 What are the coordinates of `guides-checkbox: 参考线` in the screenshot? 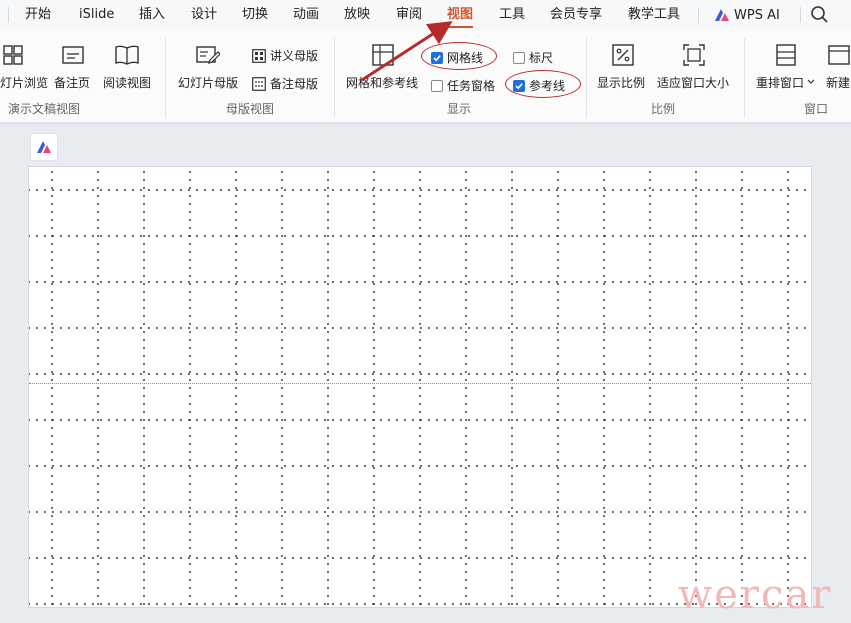 It's located at (539, 85).